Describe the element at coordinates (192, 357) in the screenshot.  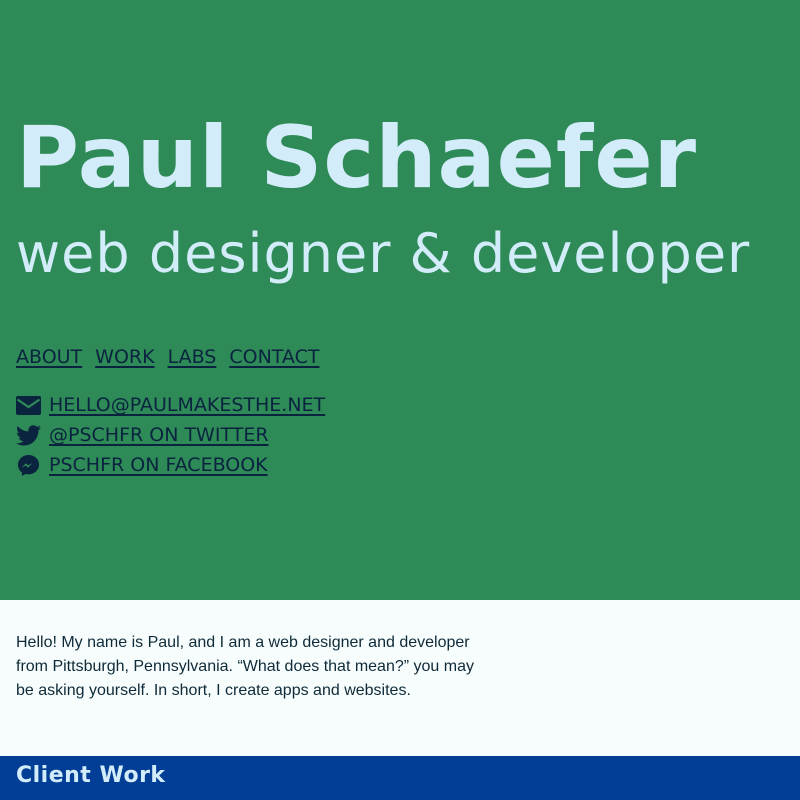
I see `nav-labs-link: LABS` at that location.